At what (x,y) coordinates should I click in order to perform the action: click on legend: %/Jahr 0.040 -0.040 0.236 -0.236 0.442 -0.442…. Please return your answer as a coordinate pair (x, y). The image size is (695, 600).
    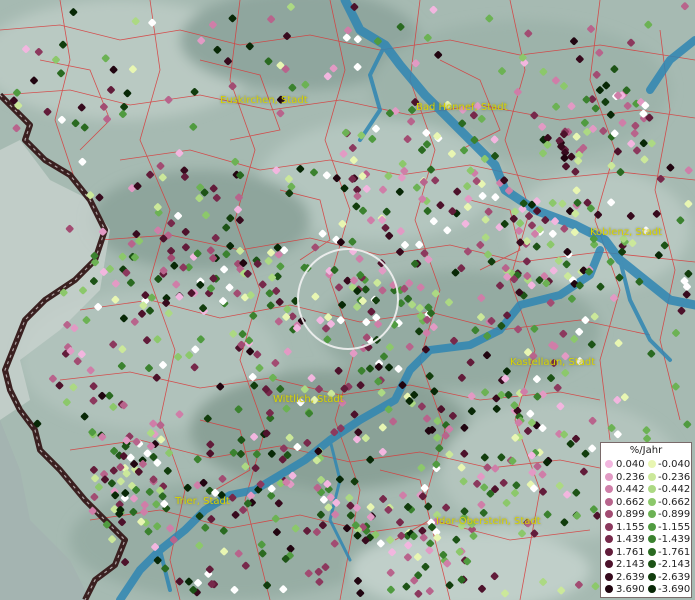
    Looking at the image, I should click on (646, 520).